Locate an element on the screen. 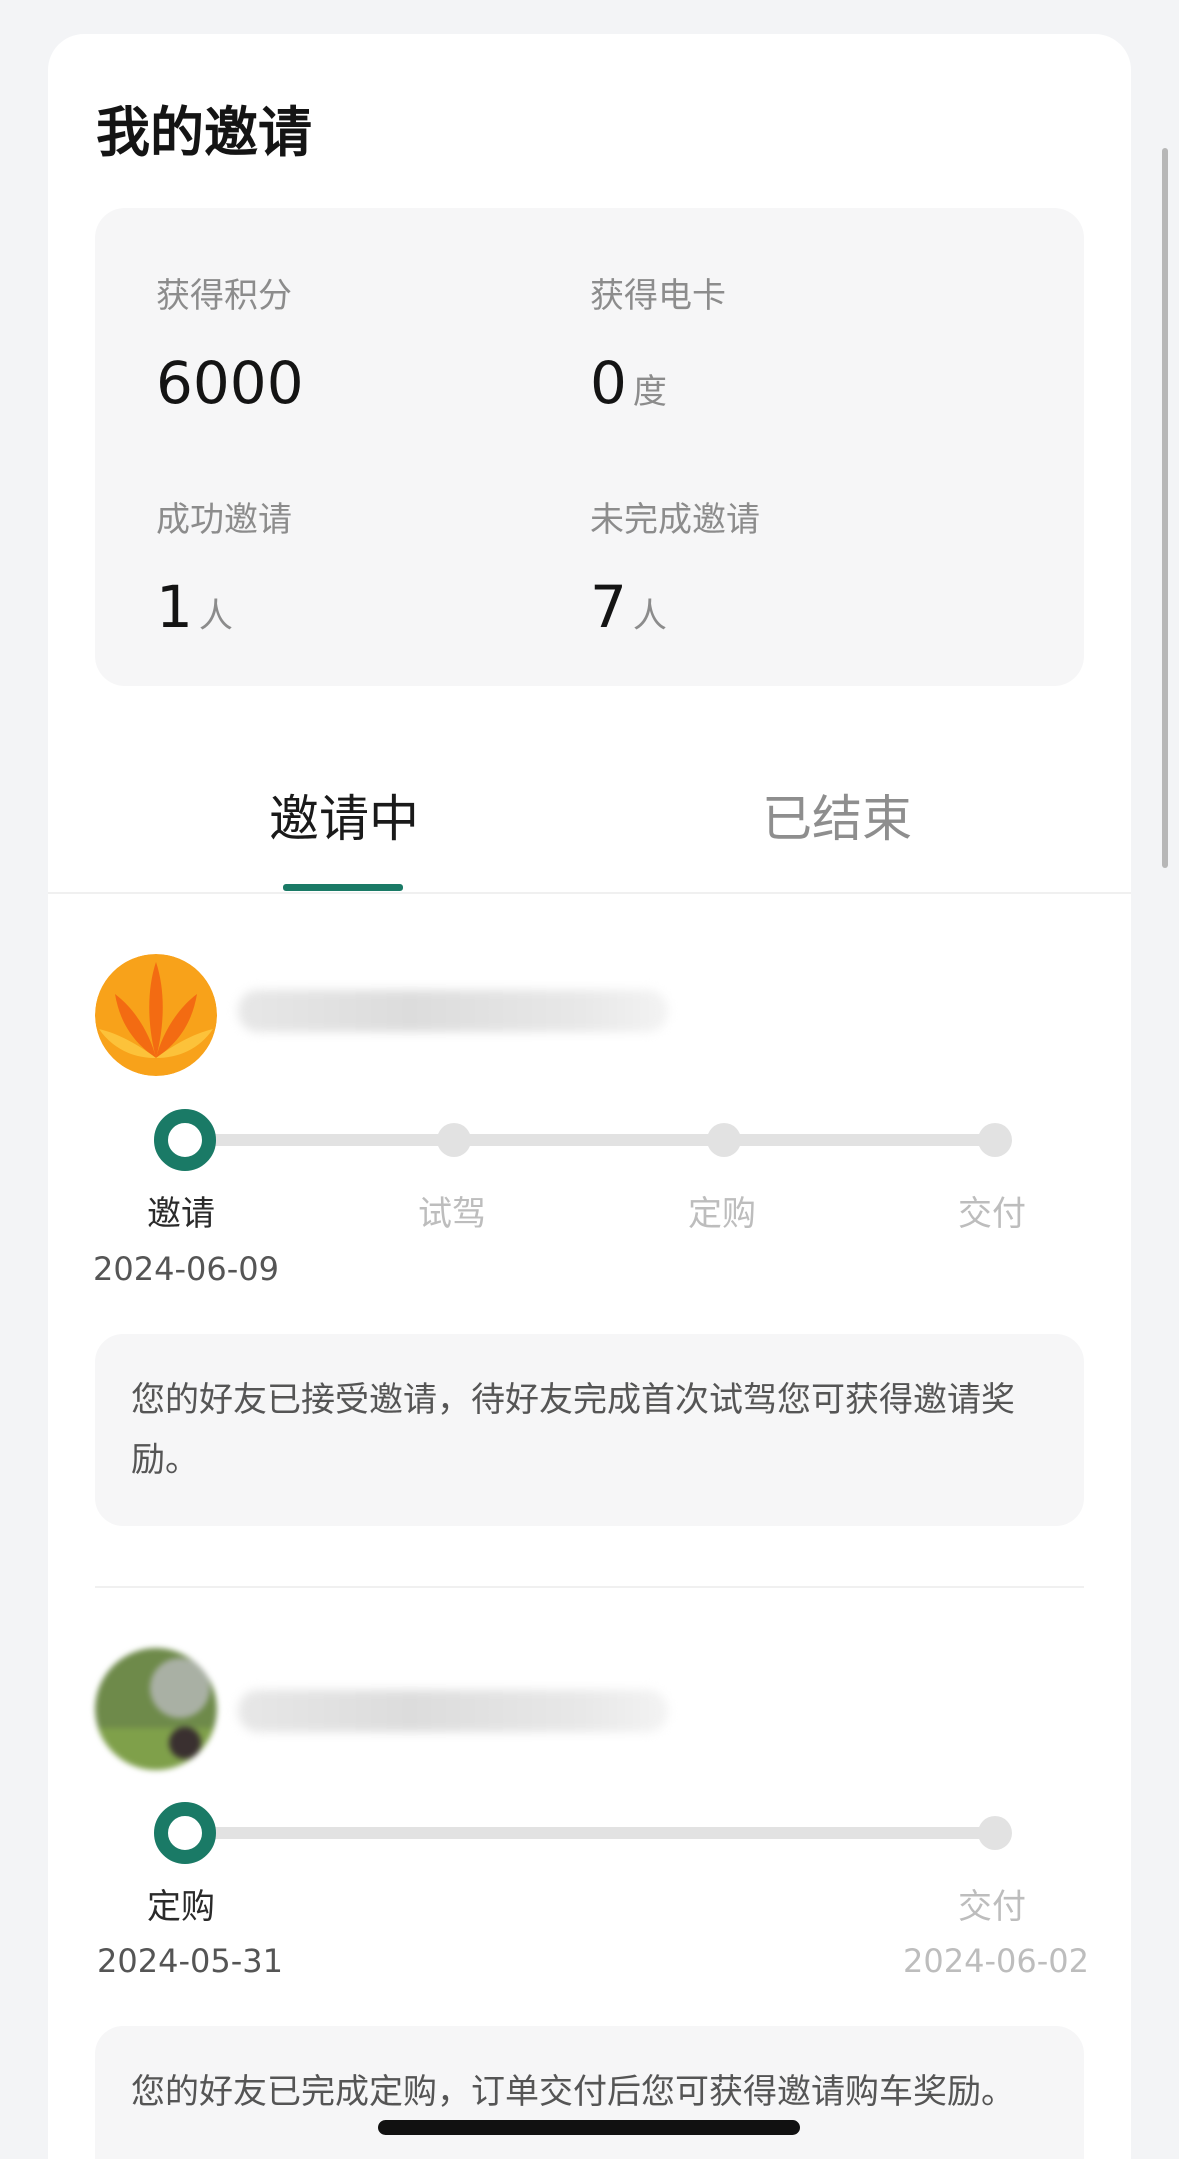  stat-value-row: 1人 is located at coordinates (224, 614).